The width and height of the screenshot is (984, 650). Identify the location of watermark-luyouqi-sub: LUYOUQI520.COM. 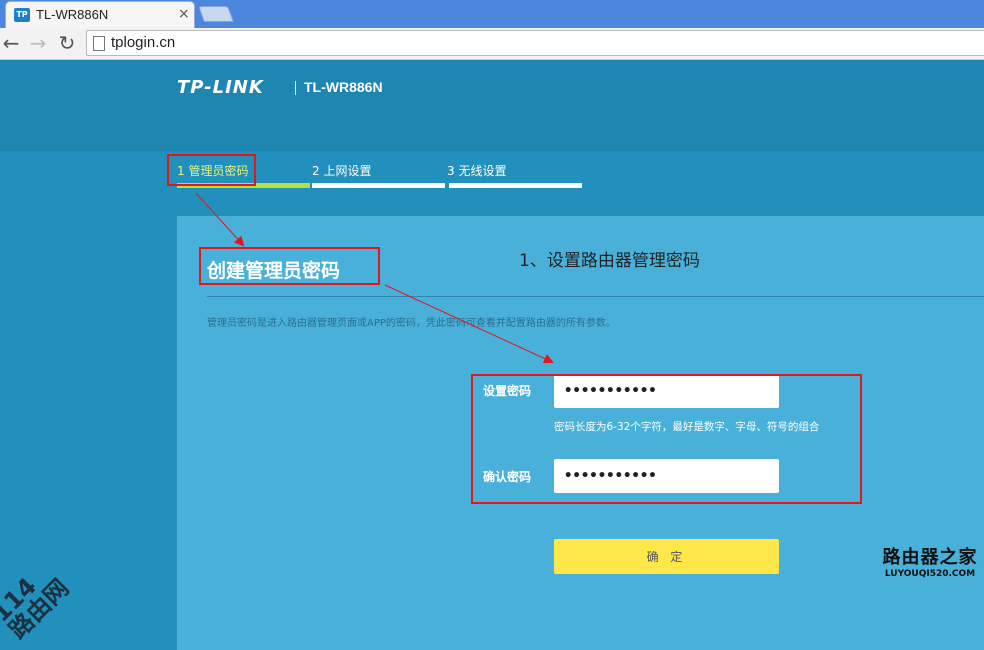
(930, 574).